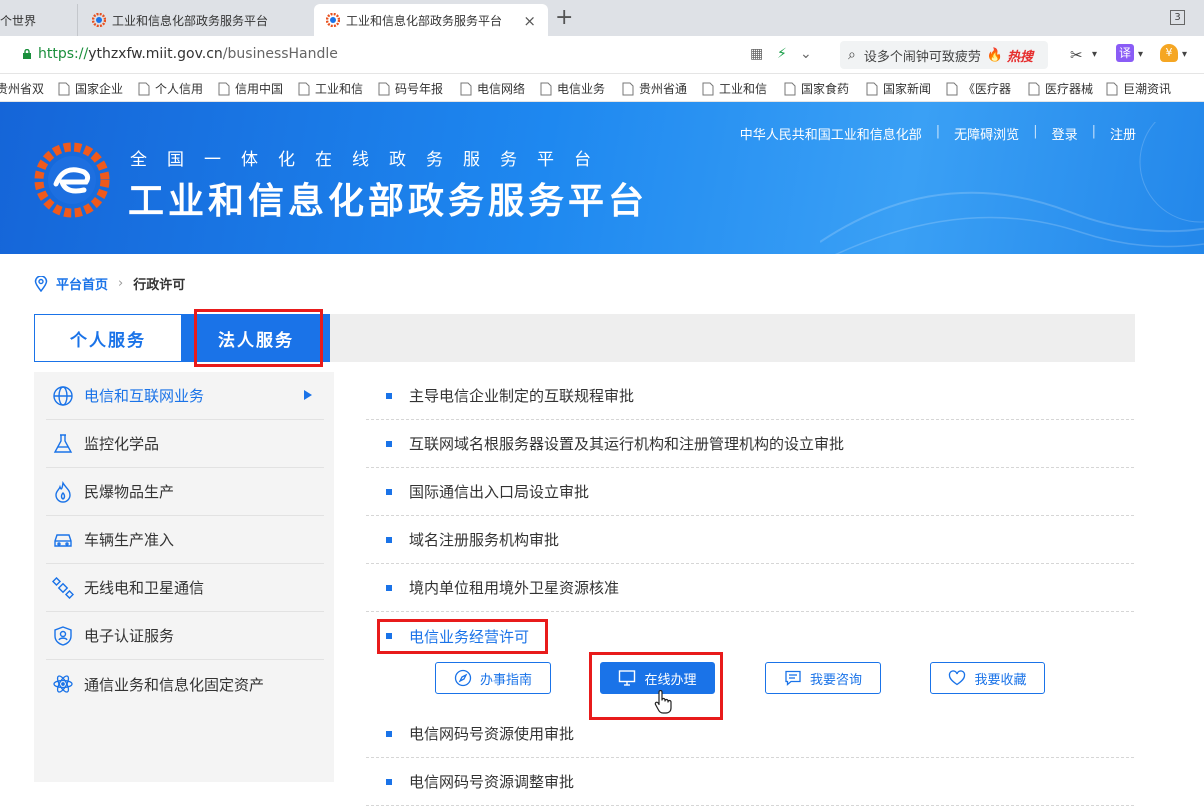  What do you see at coordinates (750, 540) in the screenshot?
I see `list-item: 域名注册服务机构审批` at bounding box center [750, 540].